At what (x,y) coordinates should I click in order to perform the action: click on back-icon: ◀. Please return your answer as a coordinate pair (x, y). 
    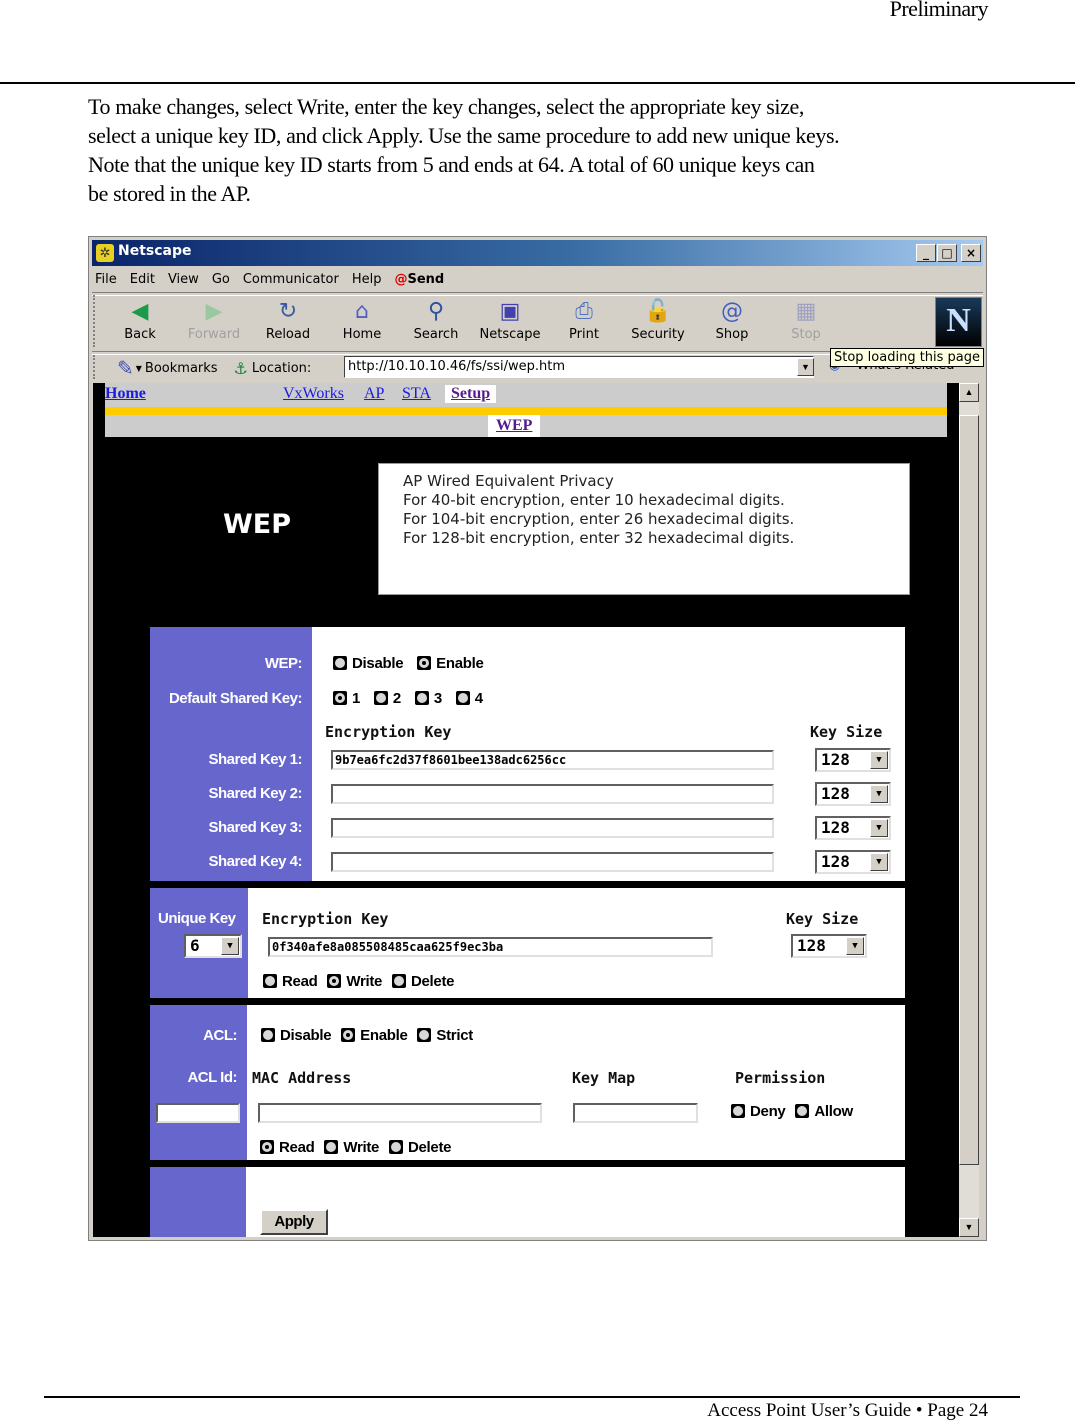
    Looking at the image, I should click on (140, 311).